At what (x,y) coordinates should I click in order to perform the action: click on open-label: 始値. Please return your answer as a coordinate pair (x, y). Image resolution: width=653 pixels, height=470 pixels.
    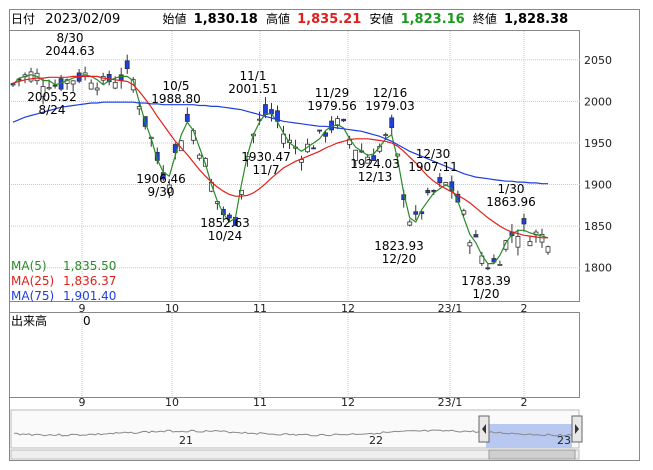
    Looking at the image, I should click on (174, 19).